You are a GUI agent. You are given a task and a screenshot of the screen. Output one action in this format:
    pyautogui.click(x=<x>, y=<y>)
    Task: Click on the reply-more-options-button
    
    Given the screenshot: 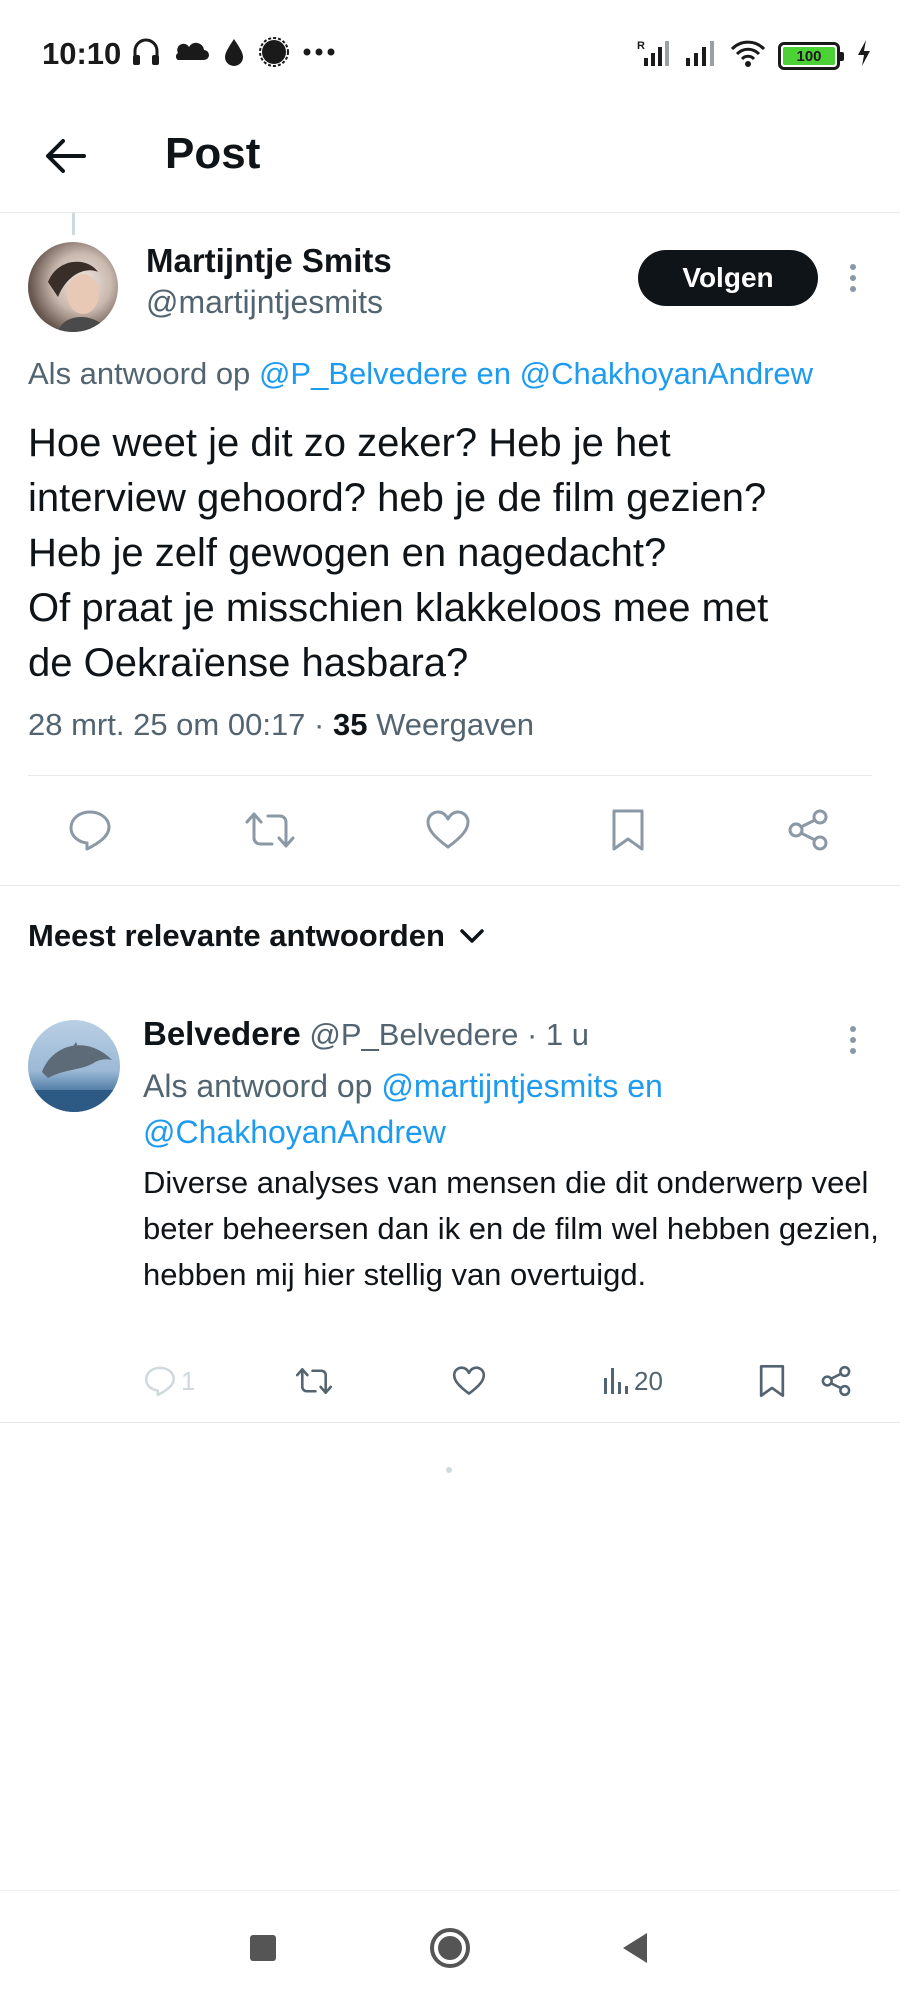 What is the action you would take?
    pyautogui.click(x=853, y=1040)
    